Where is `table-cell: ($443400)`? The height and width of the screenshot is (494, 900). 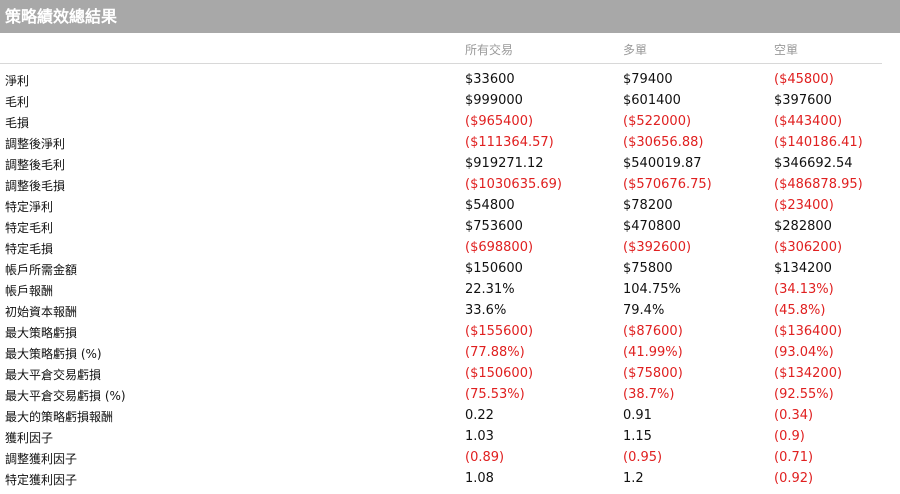
table-cell: ($443400) is located at coordinates (808, 121).